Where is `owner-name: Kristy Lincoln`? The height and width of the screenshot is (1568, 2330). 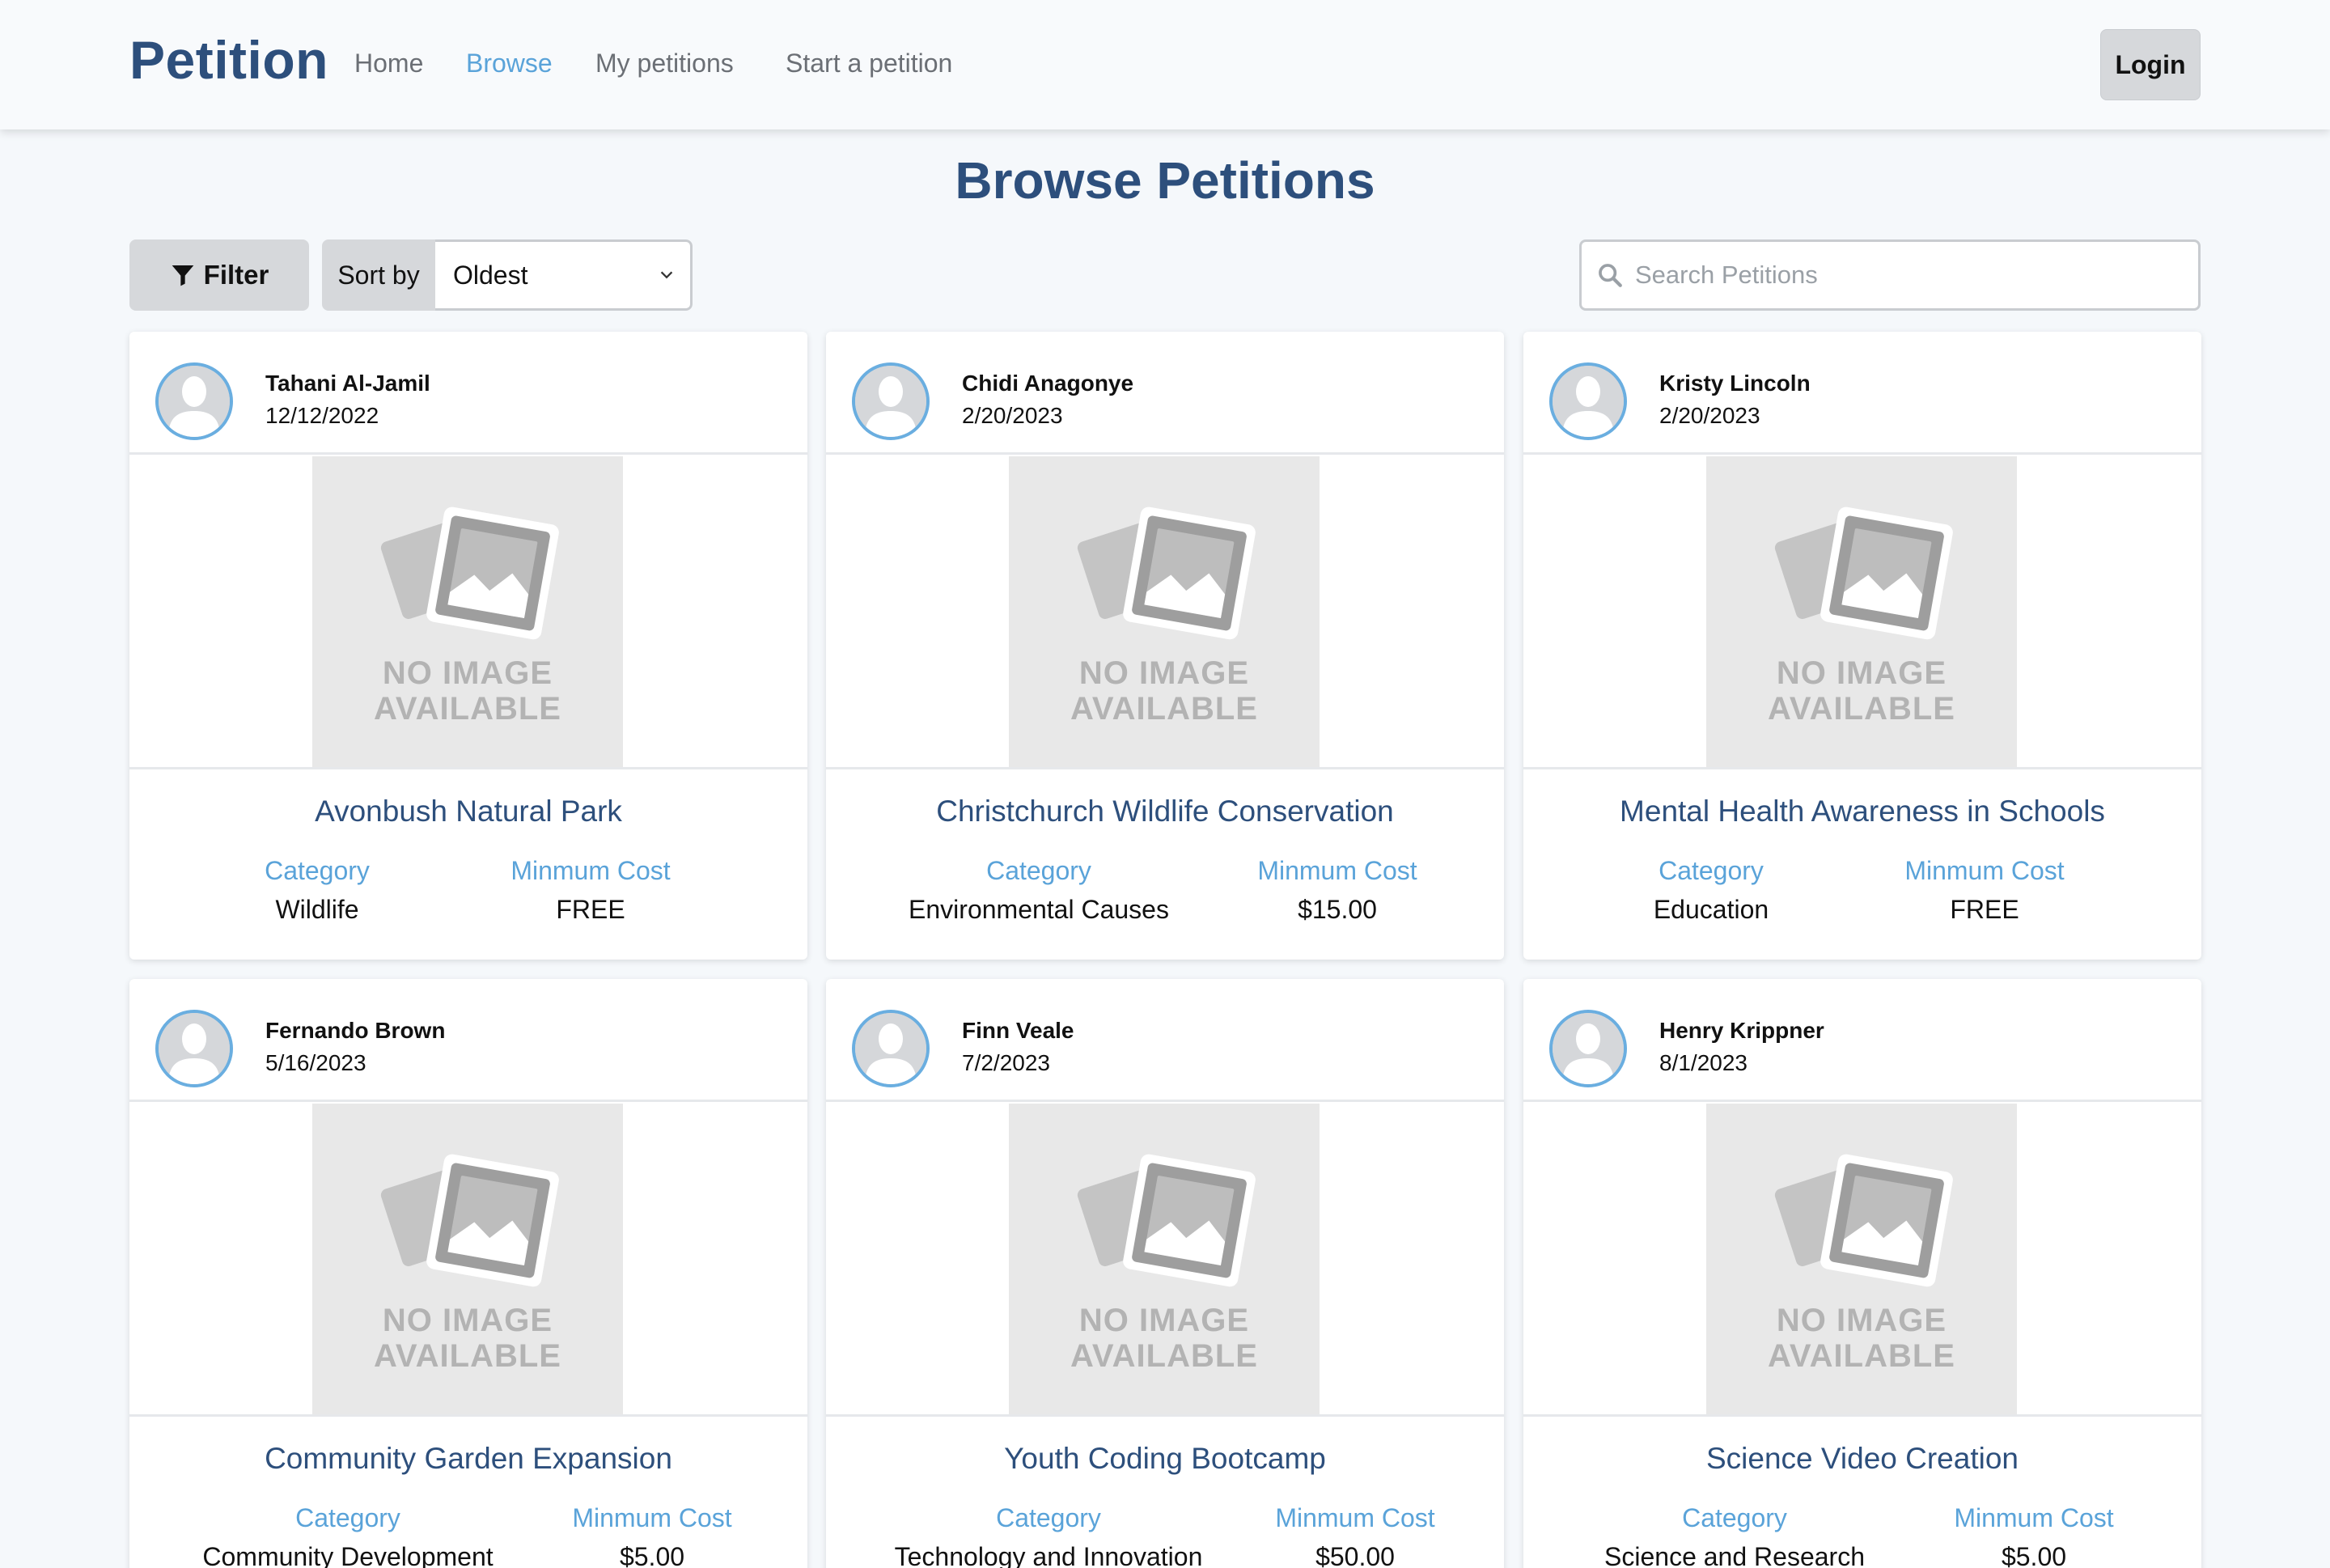 owner-name: Kristy Lincoln is located at coordinates (1735, 384).